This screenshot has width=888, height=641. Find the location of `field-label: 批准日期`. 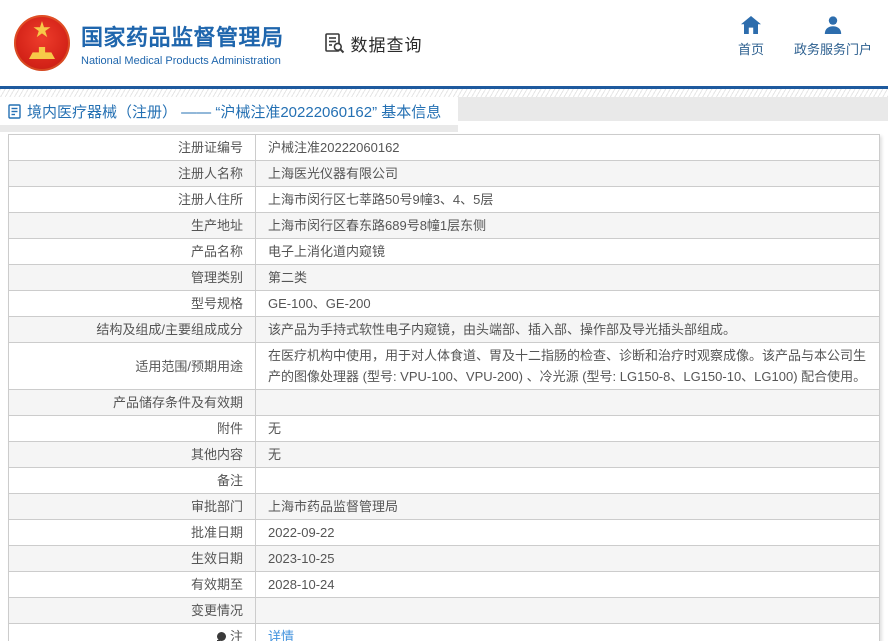

field-label: 批准日期 is located at coordinates (132, 532).